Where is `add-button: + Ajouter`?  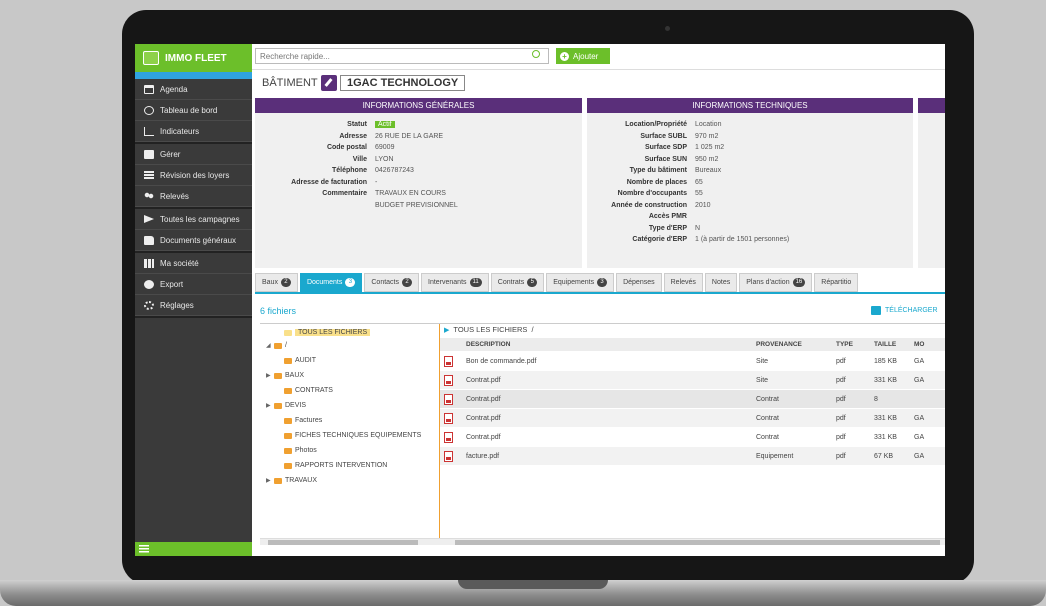
add-button: + Ajouter is located at coordinates (583, 56).